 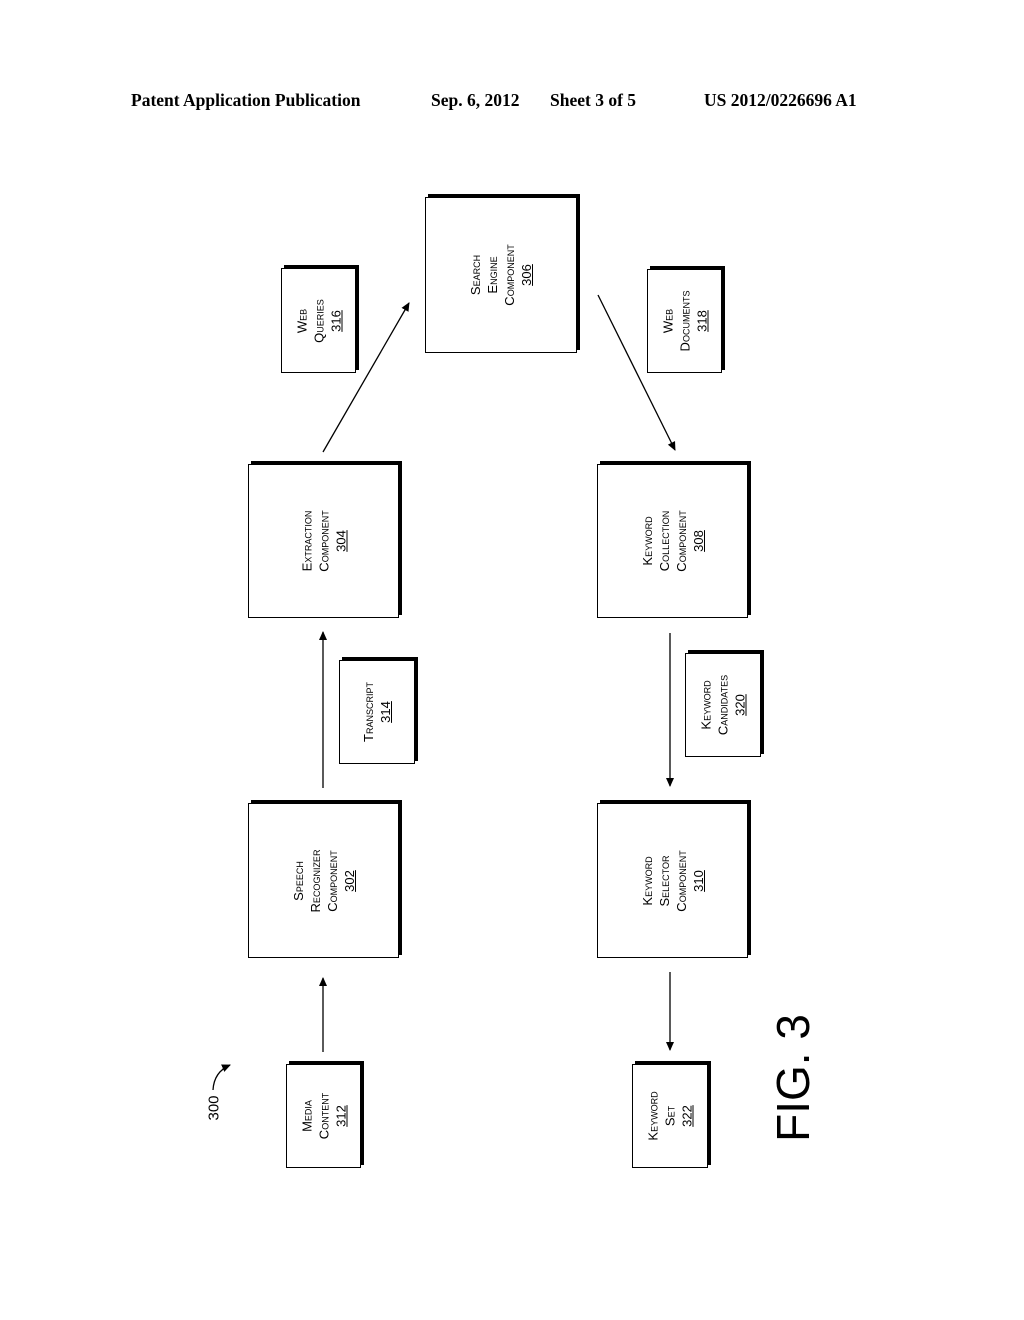 I want to click on extraction-component-box: Extraction Component 304, so click(x=323, y=541).